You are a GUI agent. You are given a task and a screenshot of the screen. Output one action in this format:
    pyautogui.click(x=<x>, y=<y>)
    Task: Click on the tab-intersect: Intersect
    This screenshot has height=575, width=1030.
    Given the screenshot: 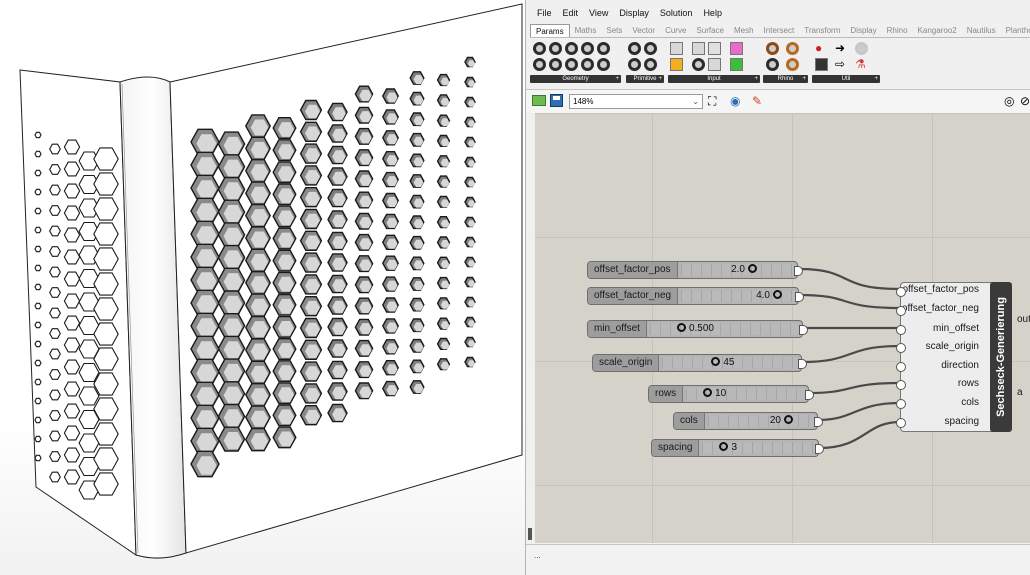 What is the action you would take?
    pyautogui.click(x=779, y=30)
    